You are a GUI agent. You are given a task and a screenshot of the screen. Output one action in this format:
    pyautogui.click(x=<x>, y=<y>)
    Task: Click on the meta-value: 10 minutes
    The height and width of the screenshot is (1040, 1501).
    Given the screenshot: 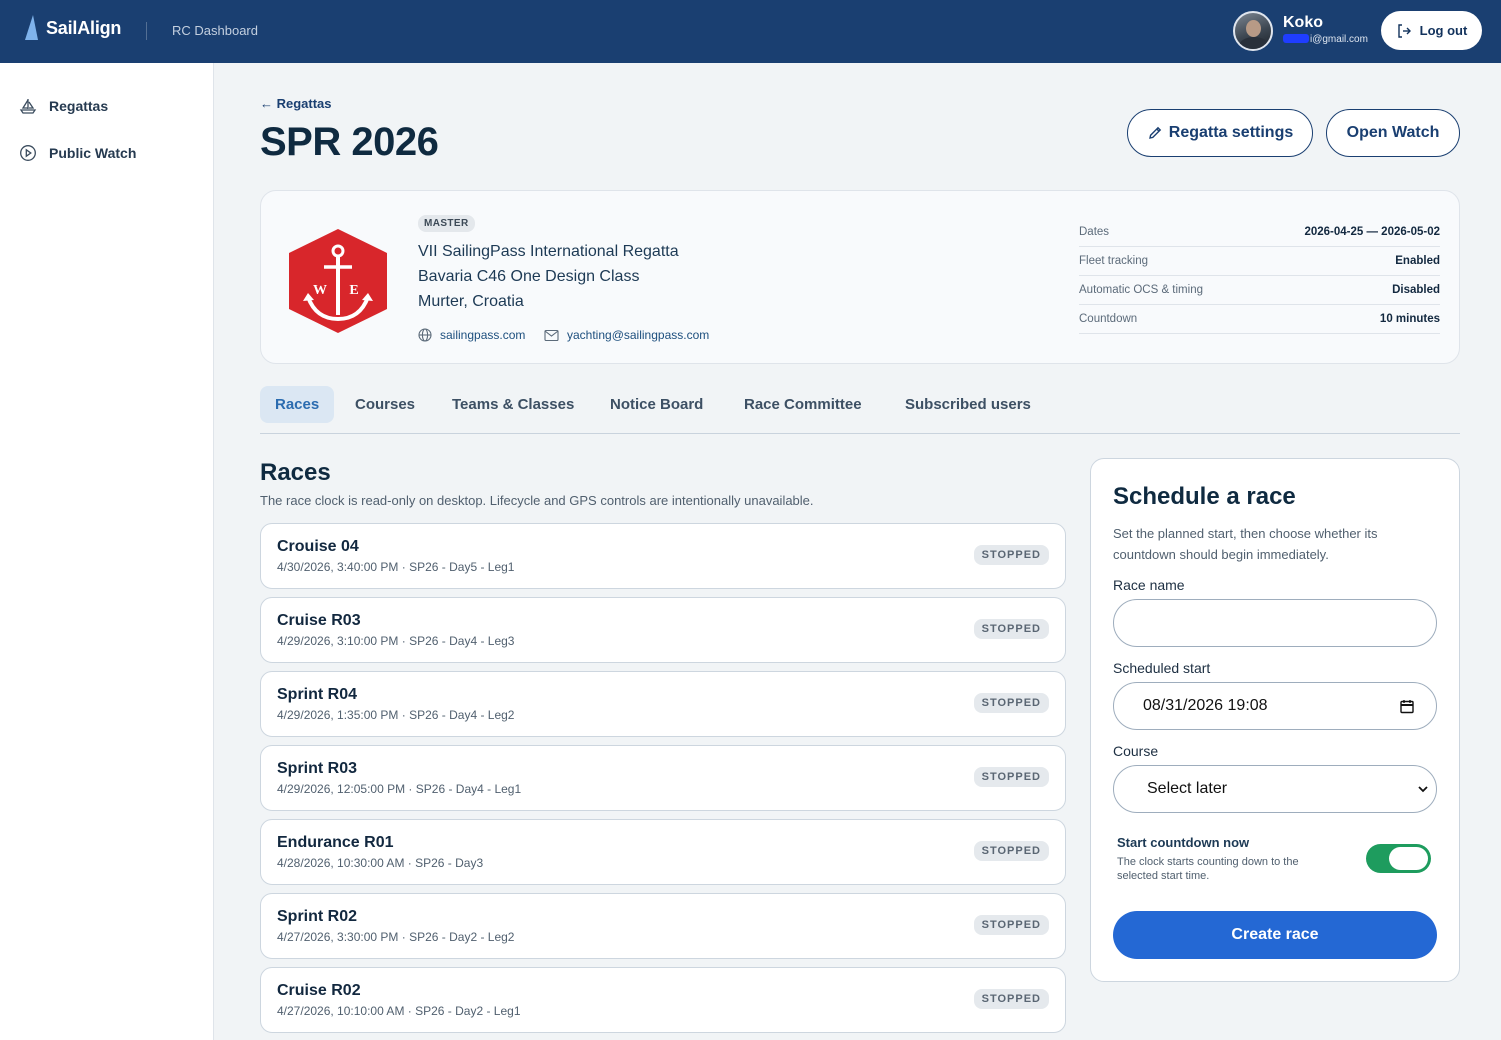 What is the action you would take?
    pyautogui.click(x=1409, y=319)
    